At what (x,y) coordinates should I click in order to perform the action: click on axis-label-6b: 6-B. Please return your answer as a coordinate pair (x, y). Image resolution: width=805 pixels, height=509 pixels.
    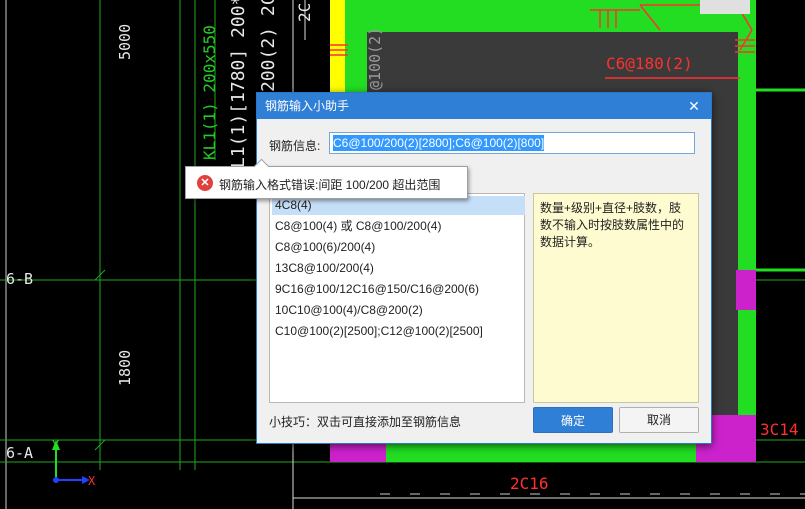
    Looking at the image, I should click on (20, 279).